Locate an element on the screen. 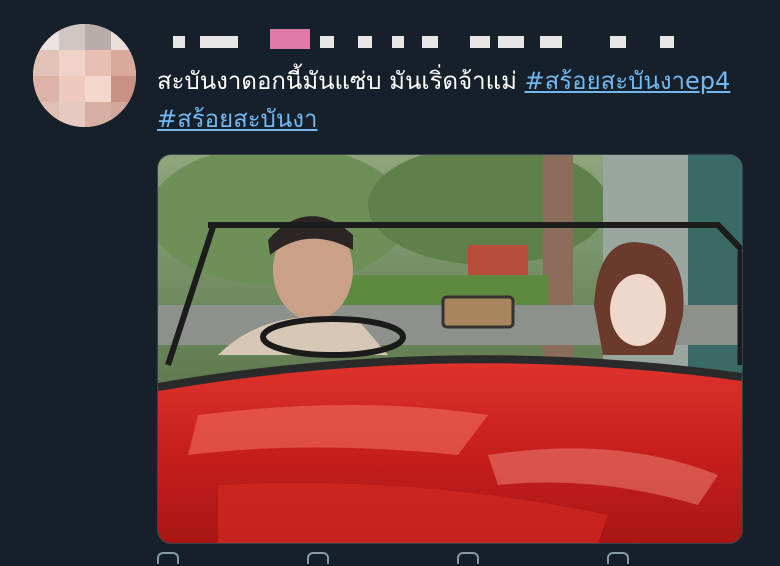  avatar-pixelated-image is located at coordinates (84, 75).